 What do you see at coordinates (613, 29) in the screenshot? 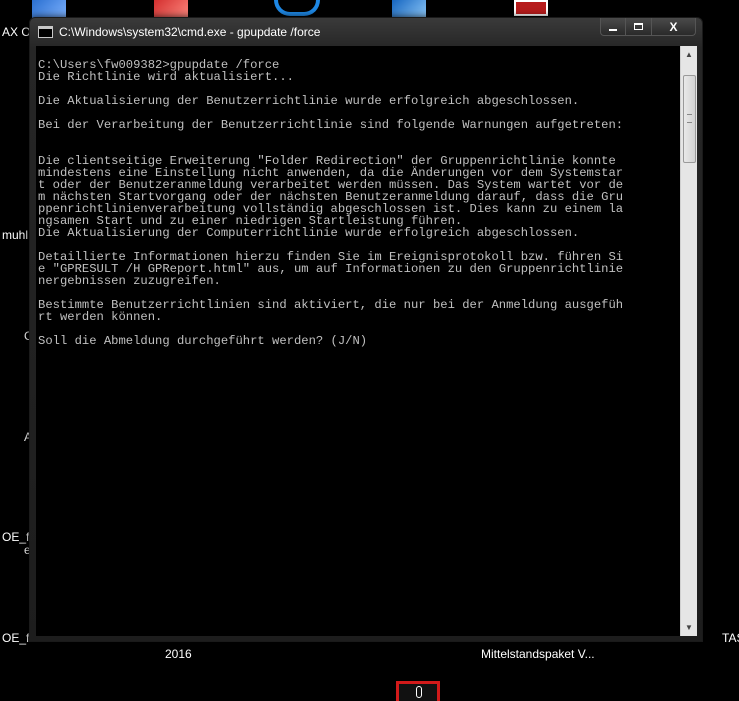
I see `minimize-icon` at bounding box center [613, 29].